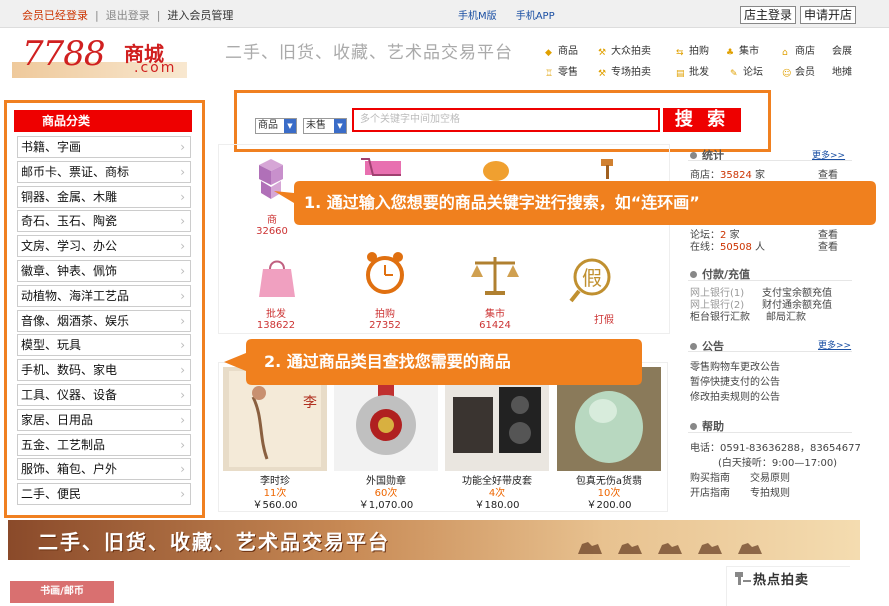 This screenshot has height=606, width=889. Describe the element at coordinates (842, 70) in the screenshot. I see `nav-item-stall: 地摊` at that location.